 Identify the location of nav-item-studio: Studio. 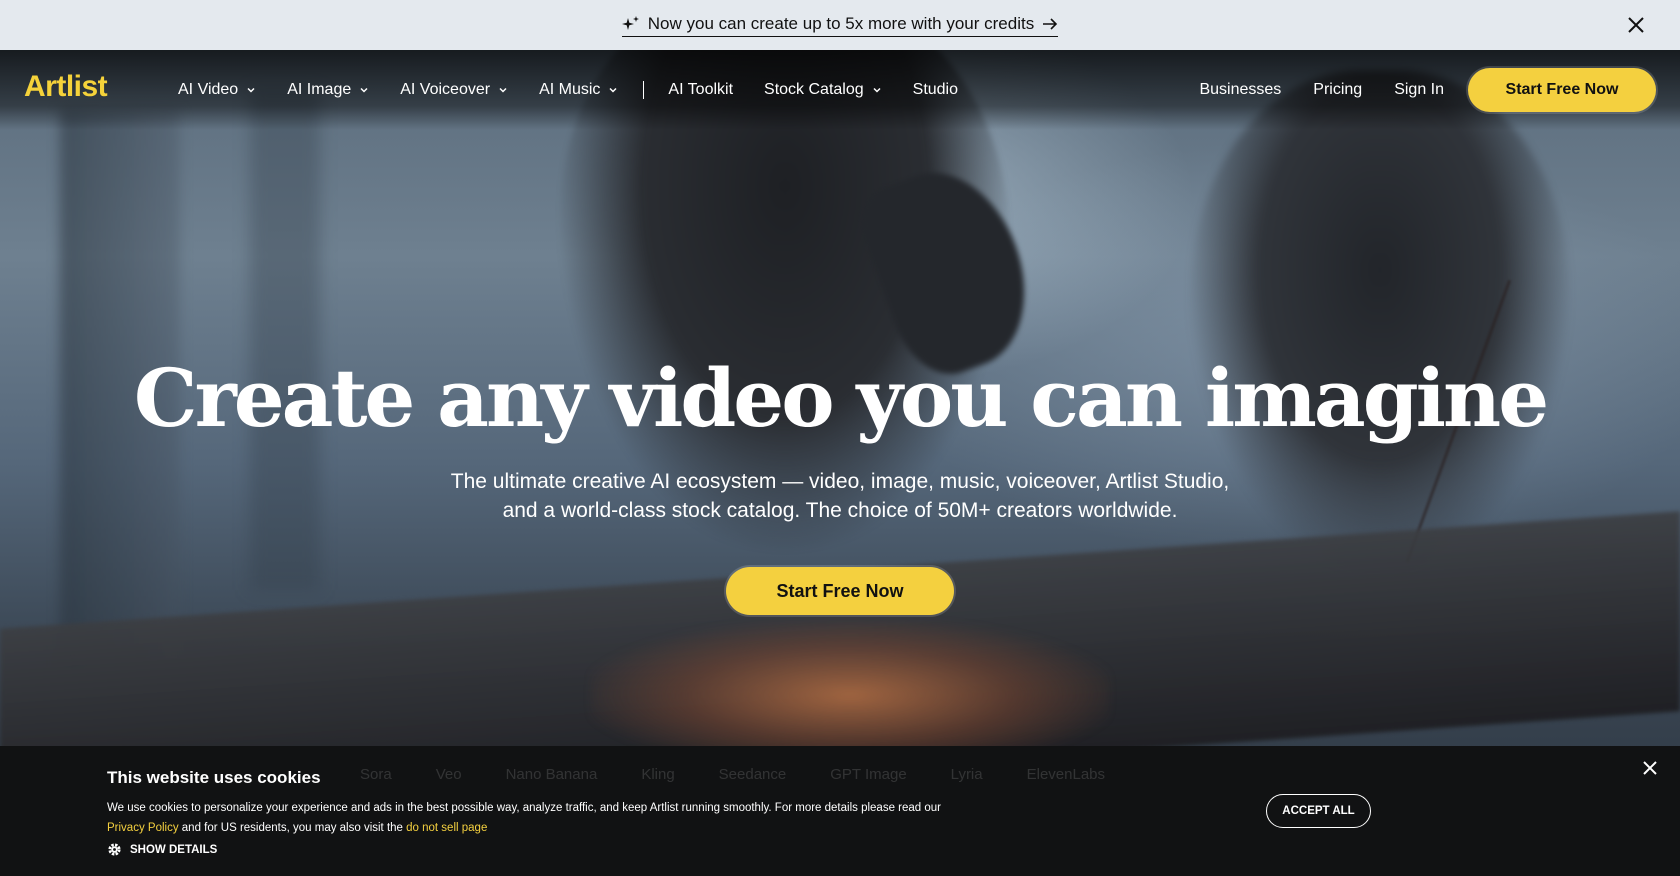
(935, 90).